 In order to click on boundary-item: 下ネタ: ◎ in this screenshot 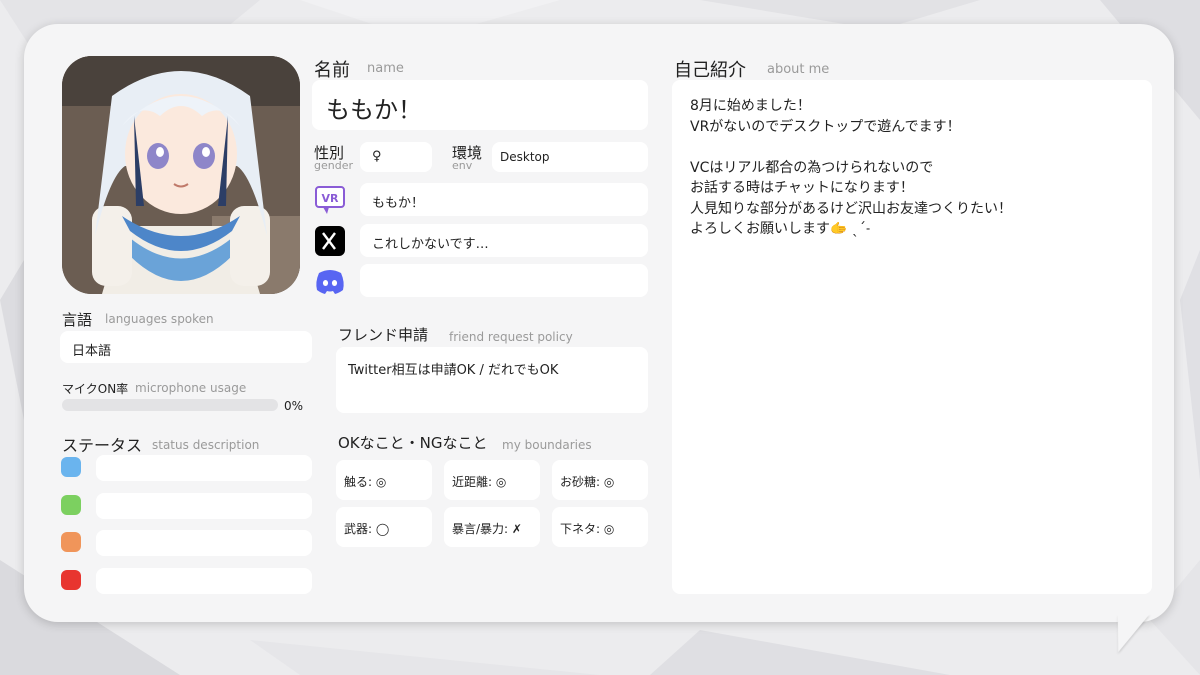, I will do `click(600, 527)`.